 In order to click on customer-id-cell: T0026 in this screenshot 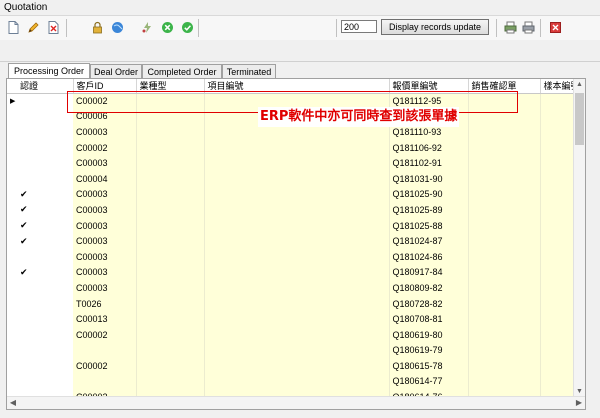, I will do `click(105, 303)`.